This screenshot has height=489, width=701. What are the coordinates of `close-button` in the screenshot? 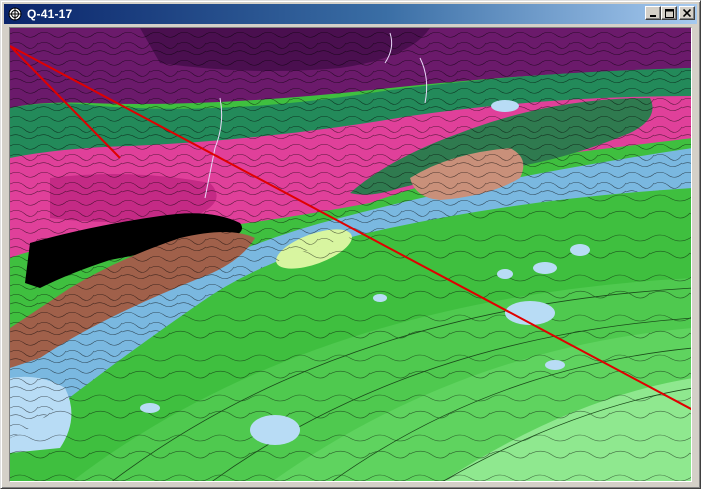 It's located at (687, 13).